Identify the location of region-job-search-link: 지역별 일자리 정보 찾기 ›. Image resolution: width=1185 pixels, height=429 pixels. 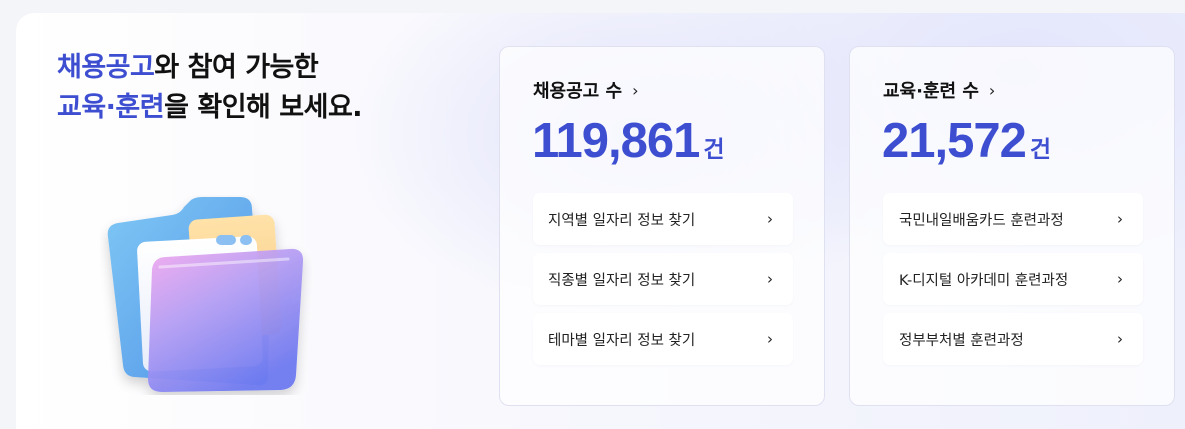
(663, 219).